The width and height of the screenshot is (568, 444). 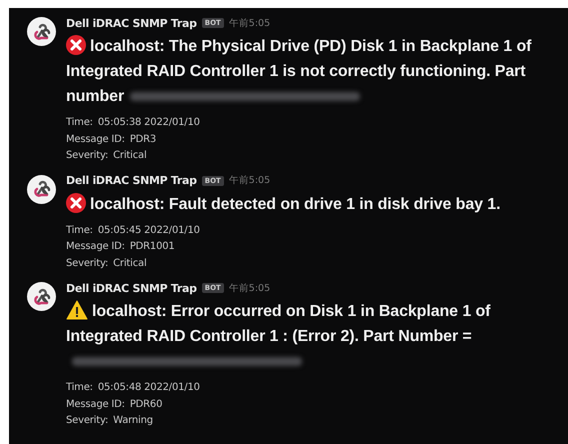 I want to click on detail-value: 05:05:48 2022/01/10, so click(x=149, y=387).